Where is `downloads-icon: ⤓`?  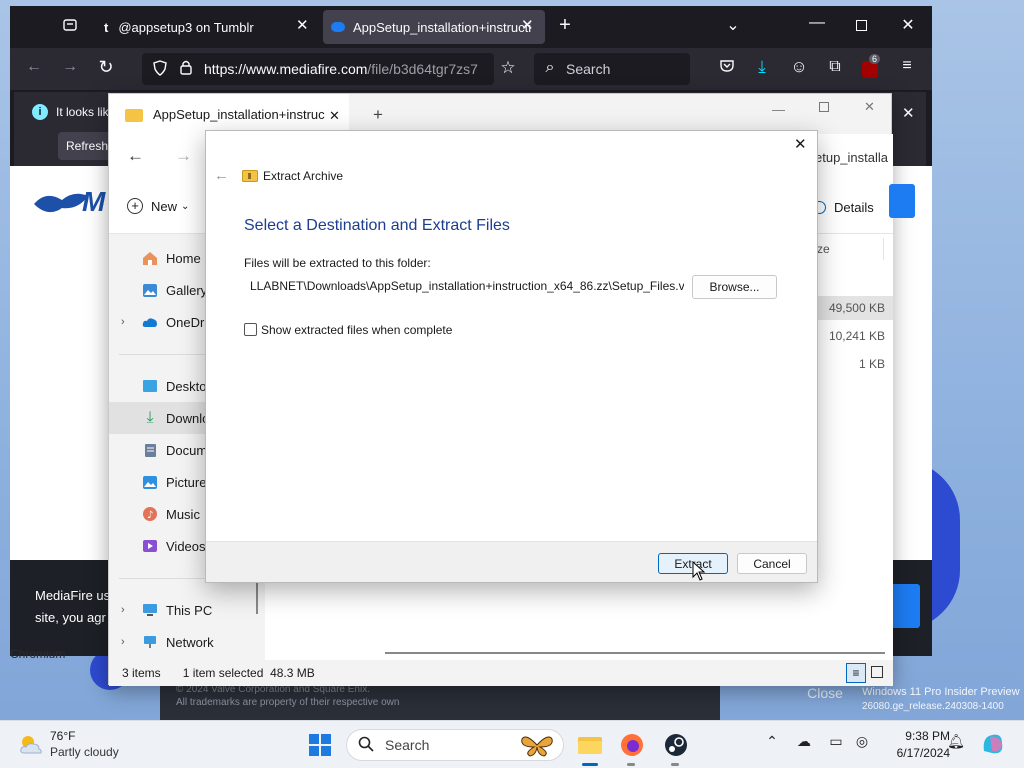 downloads-icon: ⤓ is located at coordinates (762, 67).